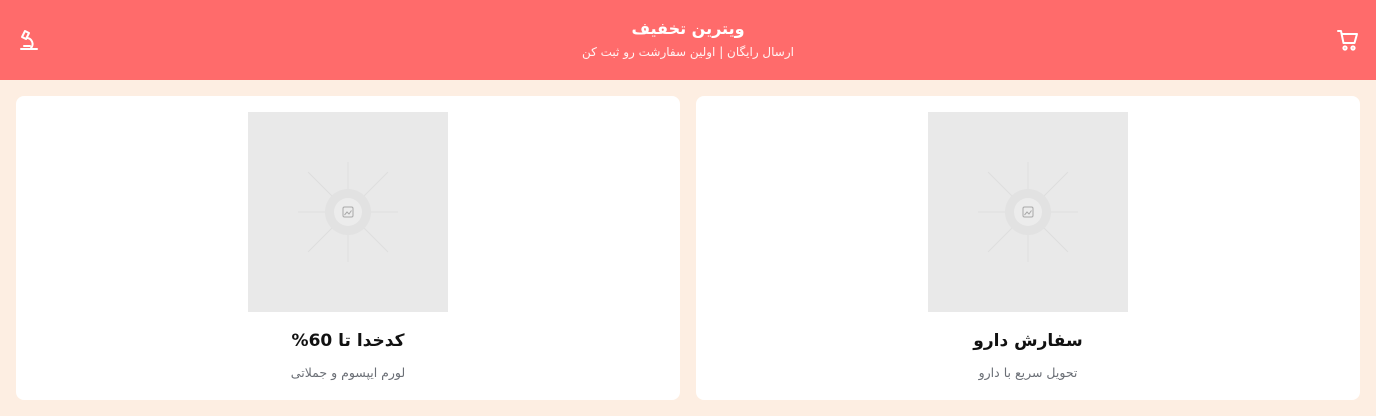 The image size is (1376, 416). What do you see at coordinates (687, 52) in the screenshot?
I see `header-subtitle: ارسال رایگان | اولین سفارشت رو ثبت کن` at bounding box center [687, 52].